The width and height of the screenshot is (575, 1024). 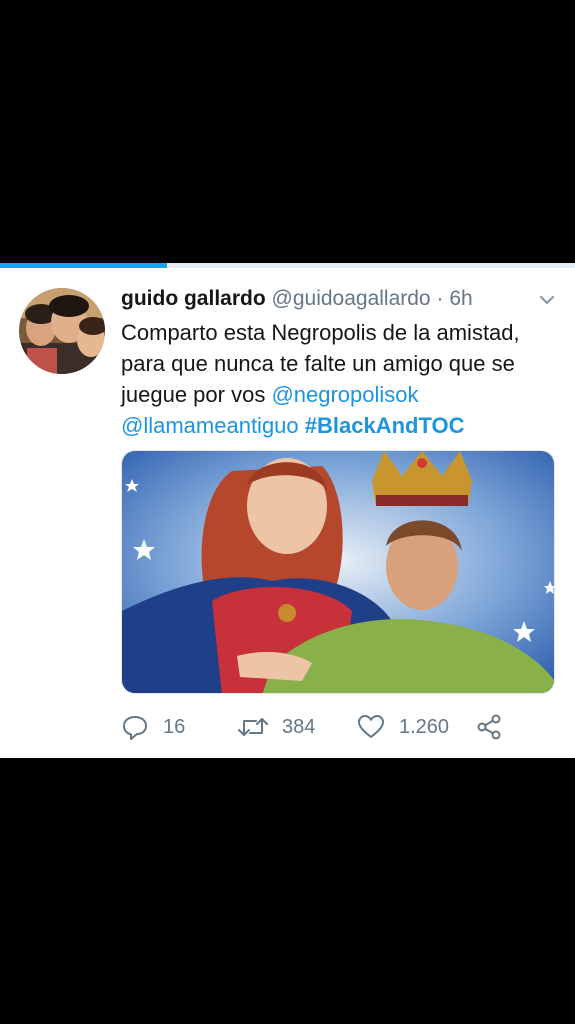 I want to click on share-button, so click(x=489, y=727).